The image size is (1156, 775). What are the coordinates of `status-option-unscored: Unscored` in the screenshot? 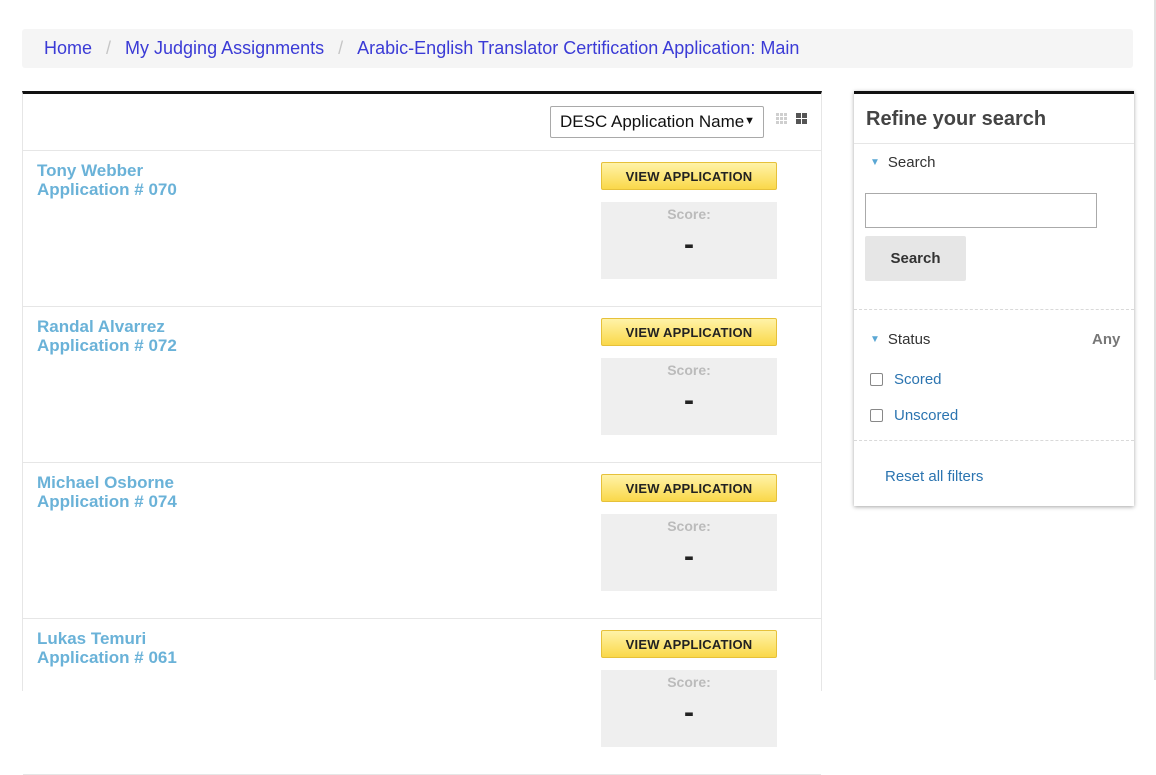 It's located at (914, 415).